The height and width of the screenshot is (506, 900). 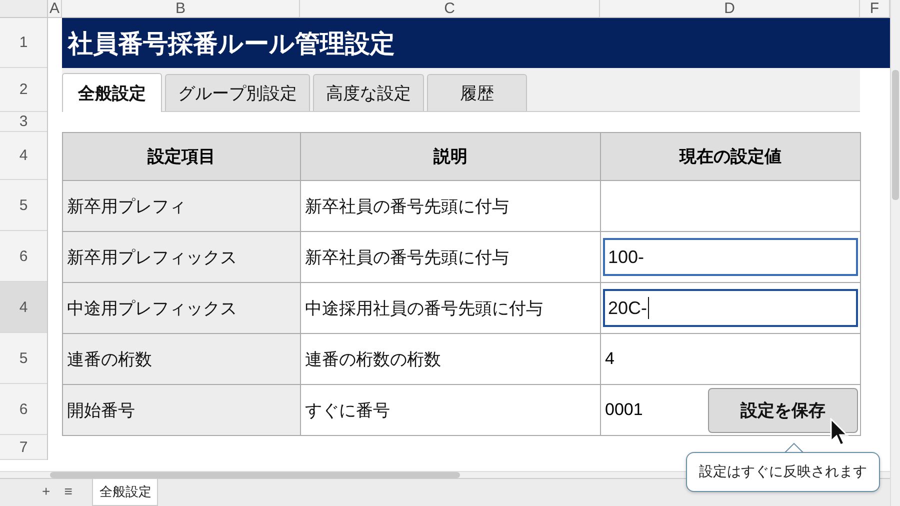 I want to click on select-all-corner, so click(x=24, y=8).